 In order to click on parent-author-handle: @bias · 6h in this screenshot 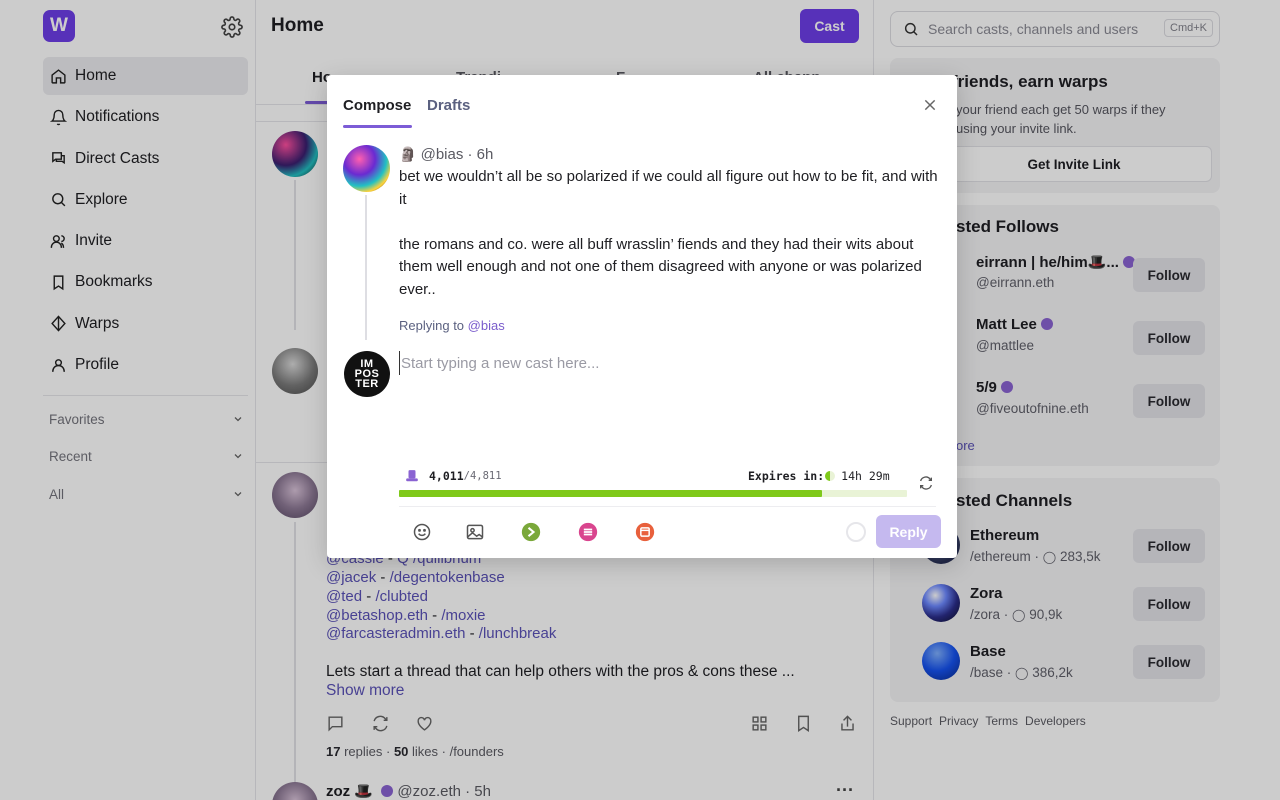, I will do `click(457, 154)`.